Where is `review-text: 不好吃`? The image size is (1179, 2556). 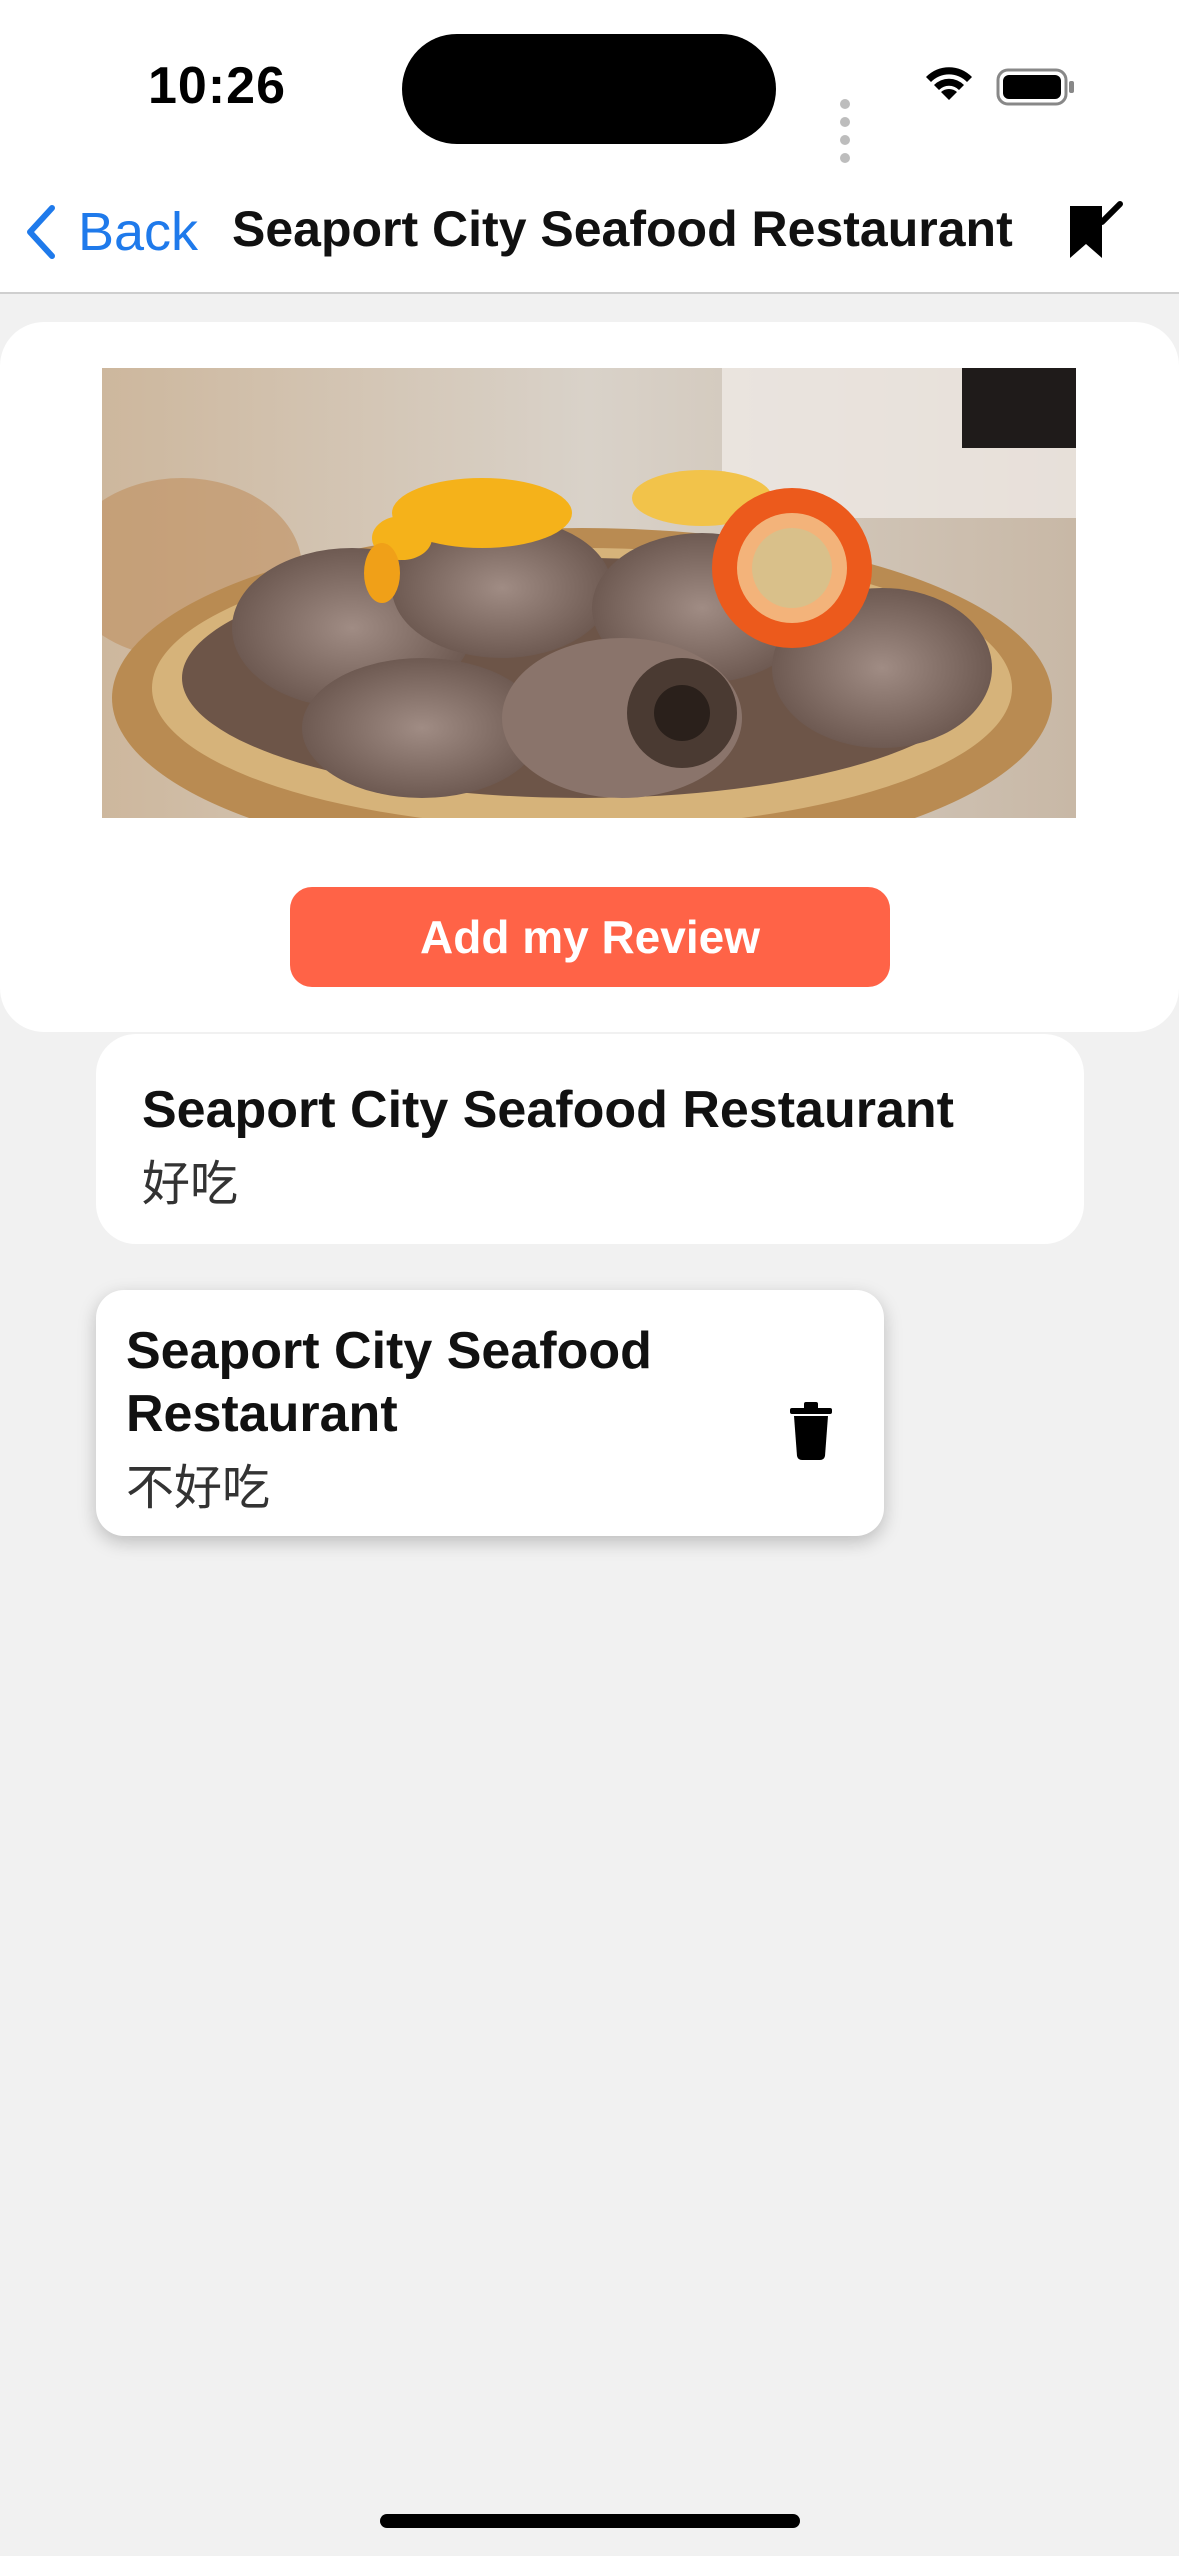
review-text: 不好吃 is located at coordinates (198, 1488).